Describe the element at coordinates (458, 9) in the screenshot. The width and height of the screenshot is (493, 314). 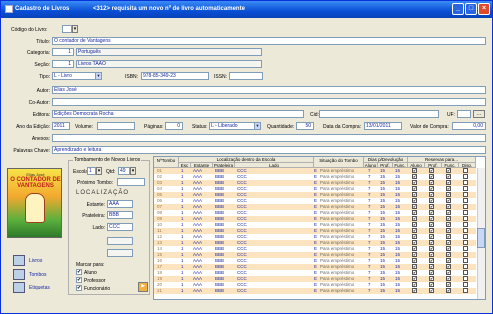
I see `minimize-icon: _` at that location.